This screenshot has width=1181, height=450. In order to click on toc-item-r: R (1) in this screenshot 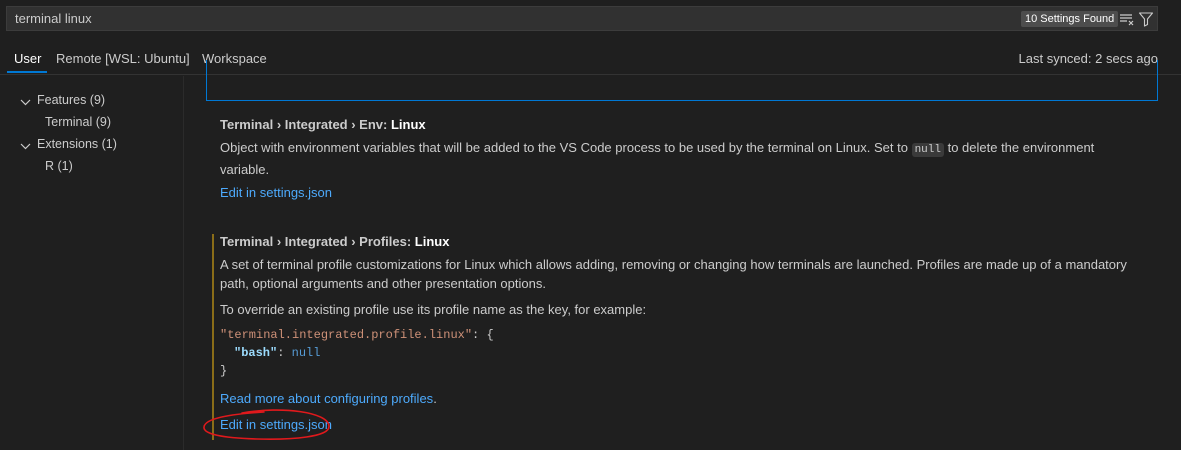, I will do `click(59, 166)`.